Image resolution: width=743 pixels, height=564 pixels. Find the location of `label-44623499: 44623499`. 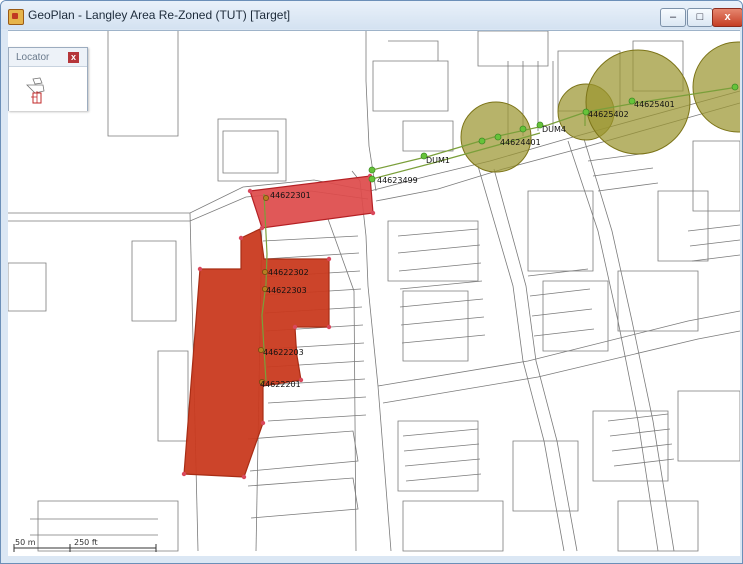

label-44623499: 44623499 is located at coordinates (397, 180).